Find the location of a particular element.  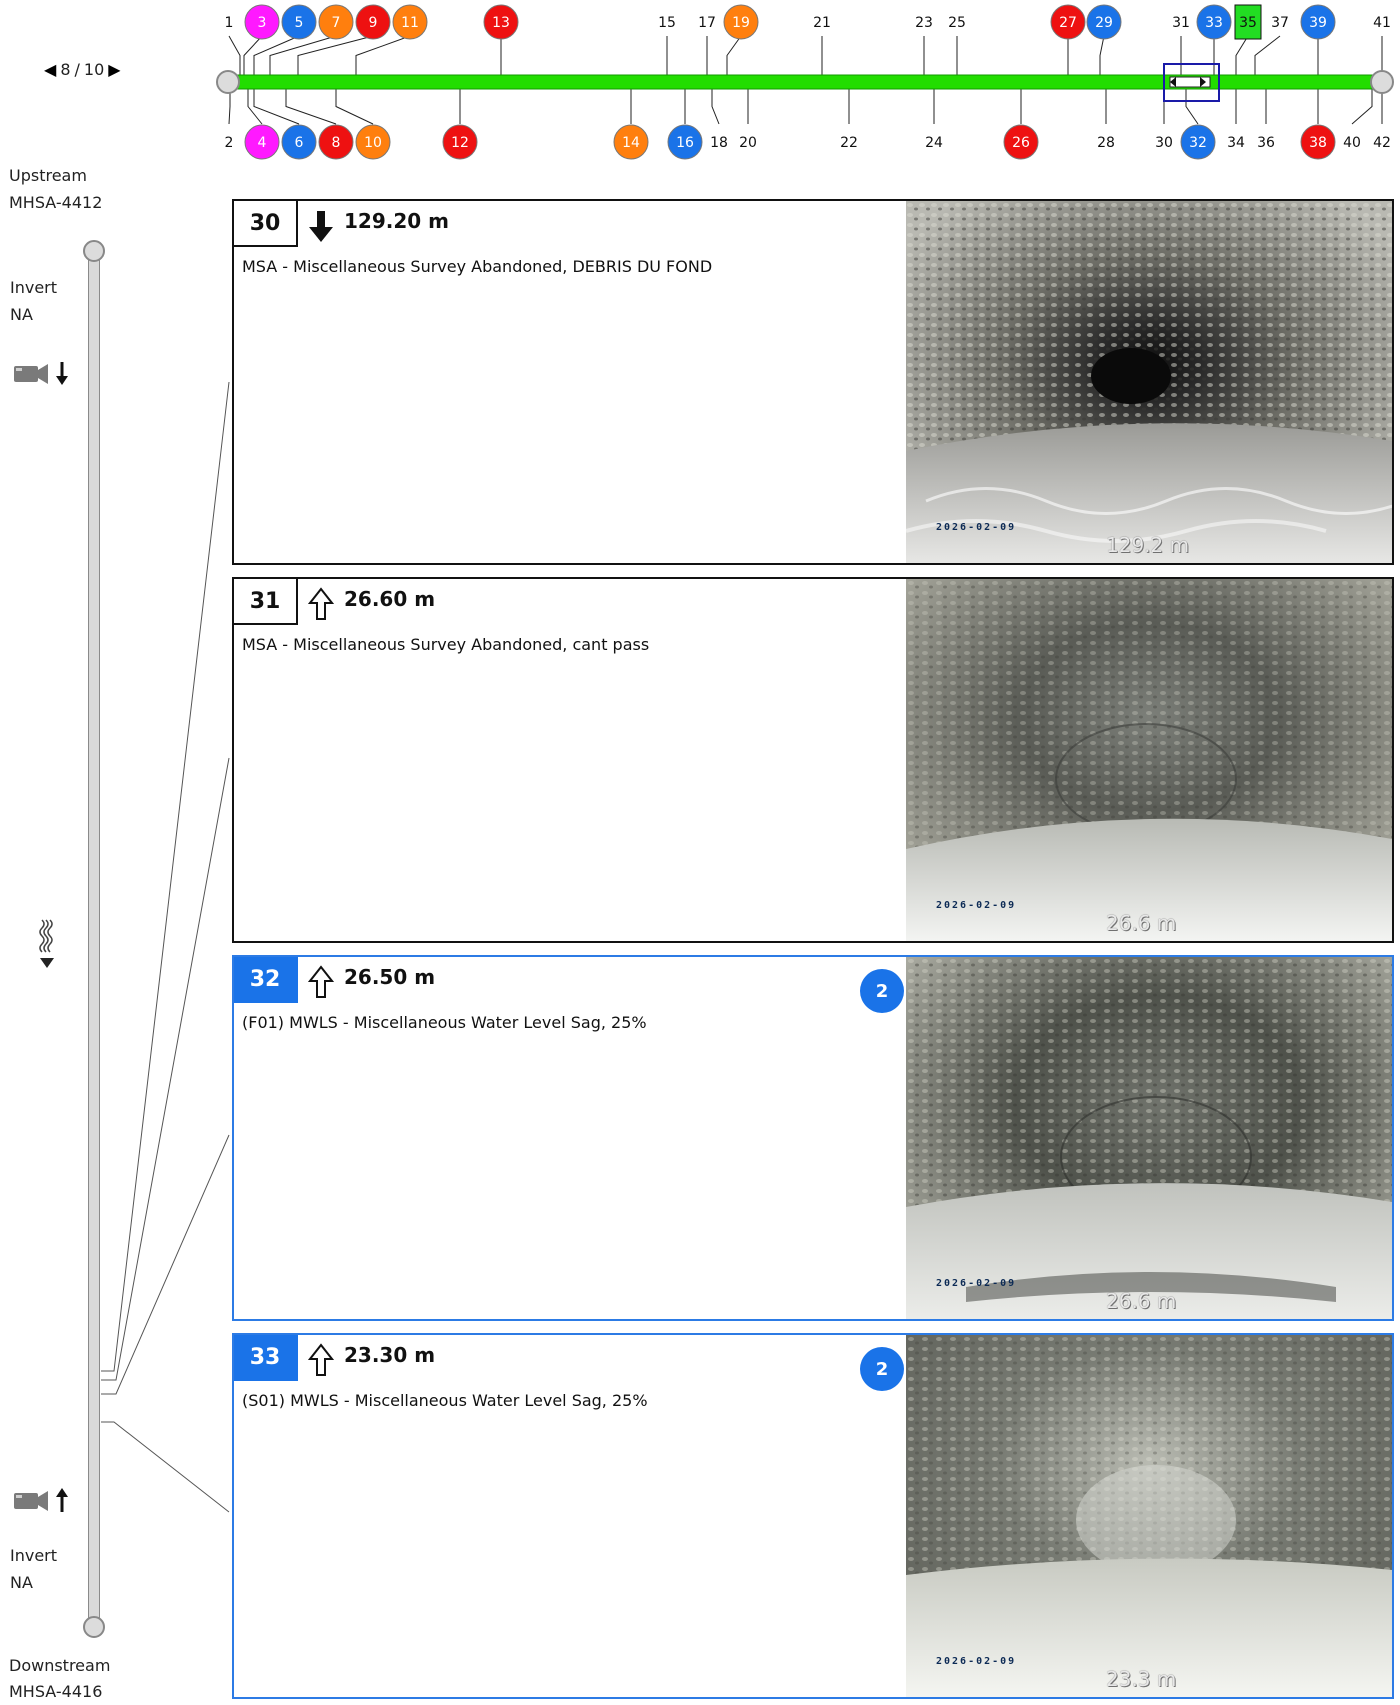

svg-text: 5 is located at coordinates (299, 23).